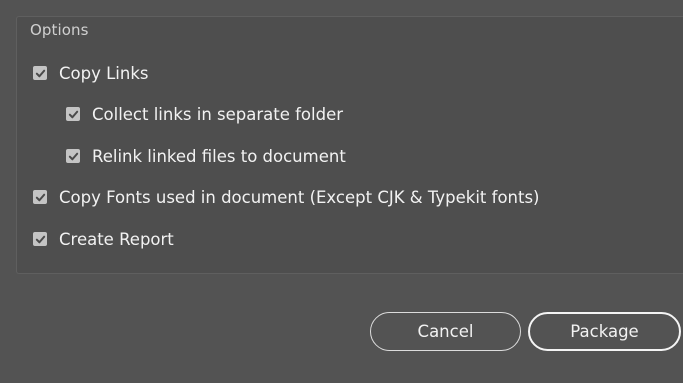  I want to click on copy-fonts-checkbox, so click(40, 197).